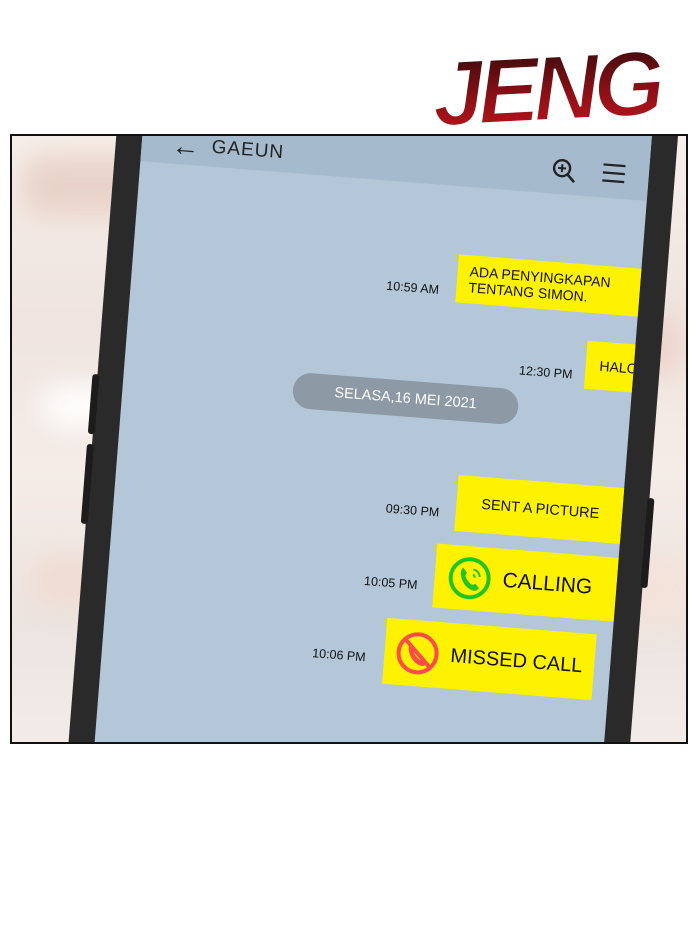 The image size is (700, 934). Describe the element at coordinates (247, 150) in the screenshot. I see `contact-name: GAEUN` at that location.